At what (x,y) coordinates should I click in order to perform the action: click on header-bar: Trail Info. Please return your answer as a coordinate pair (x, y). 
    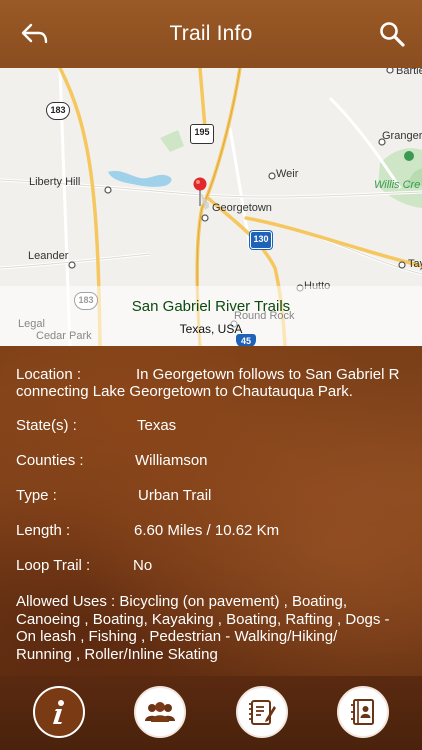
    Looking at the image, I should click on (211, 34).